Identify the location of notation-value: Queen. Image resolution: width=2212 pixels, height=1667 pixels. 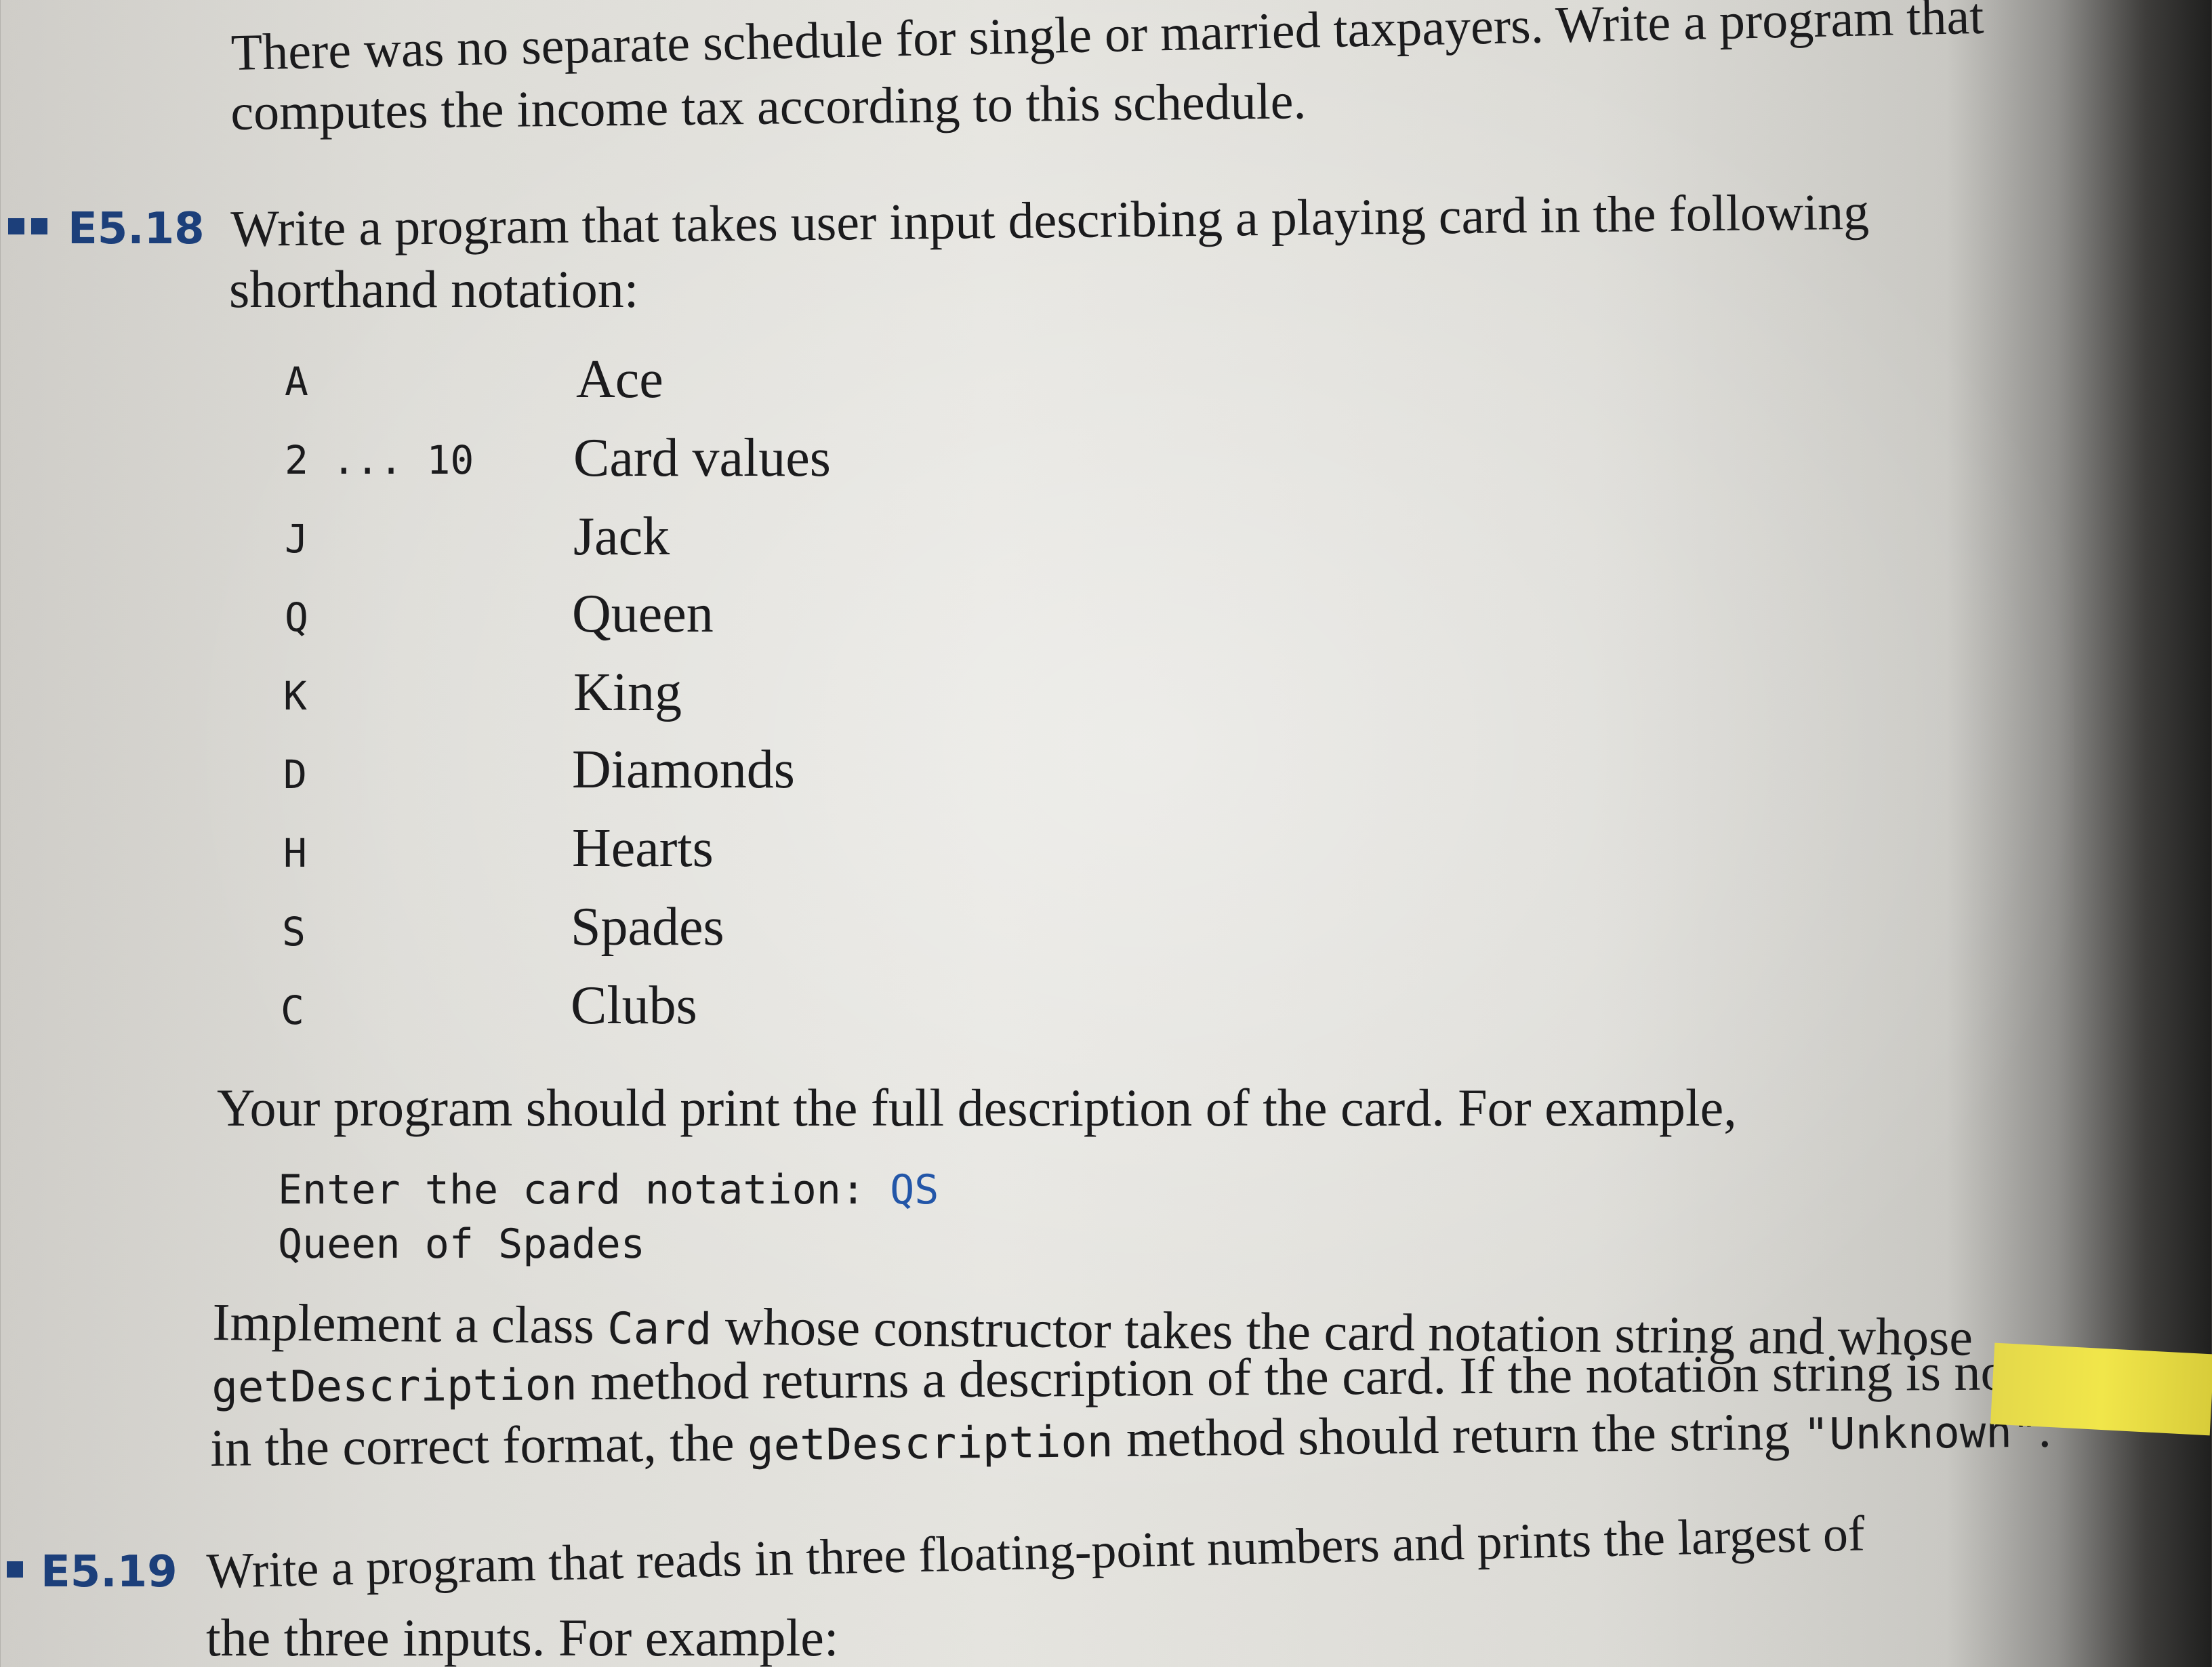
(643, 614).